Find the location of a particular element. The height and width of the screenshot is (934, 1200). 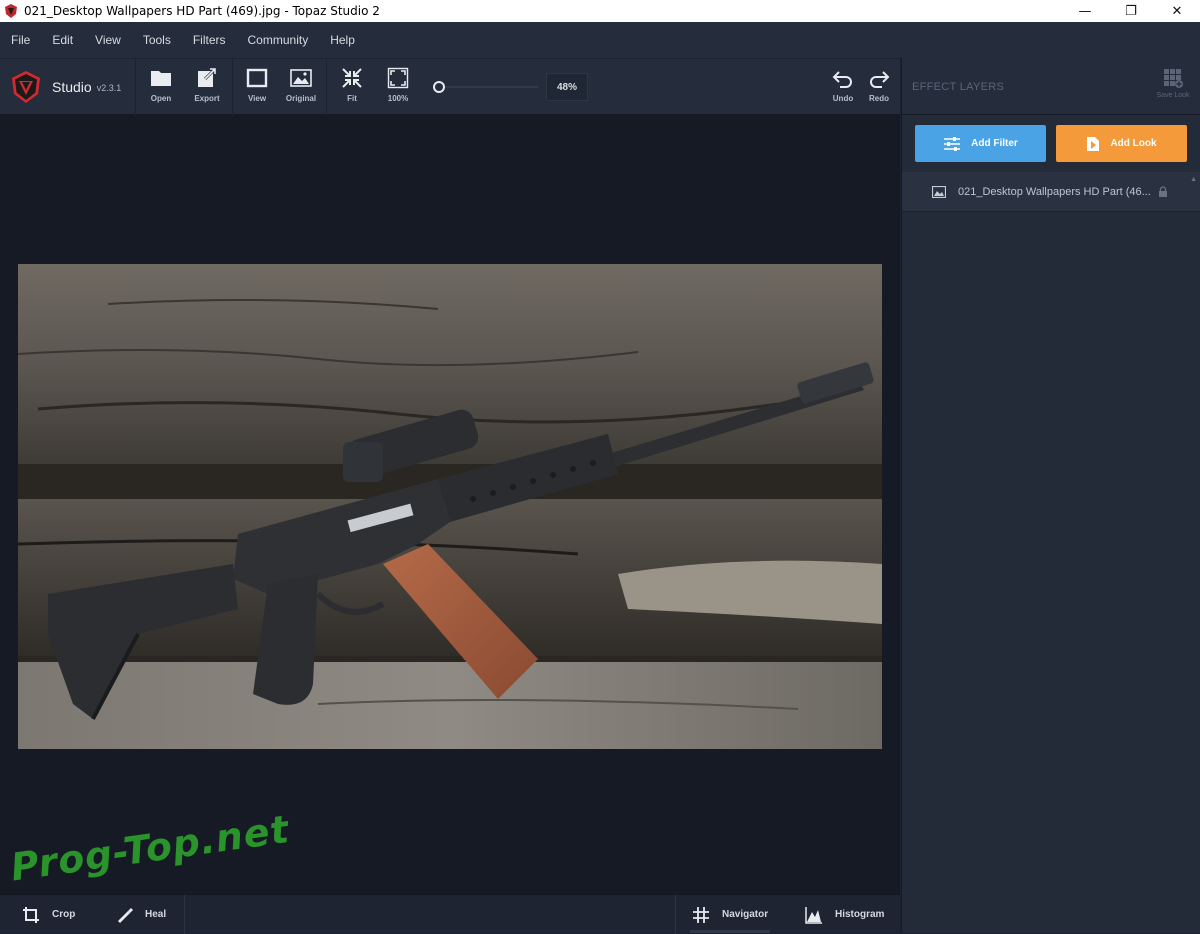

menu-edit: Edit is located at coordinates (62, 40).